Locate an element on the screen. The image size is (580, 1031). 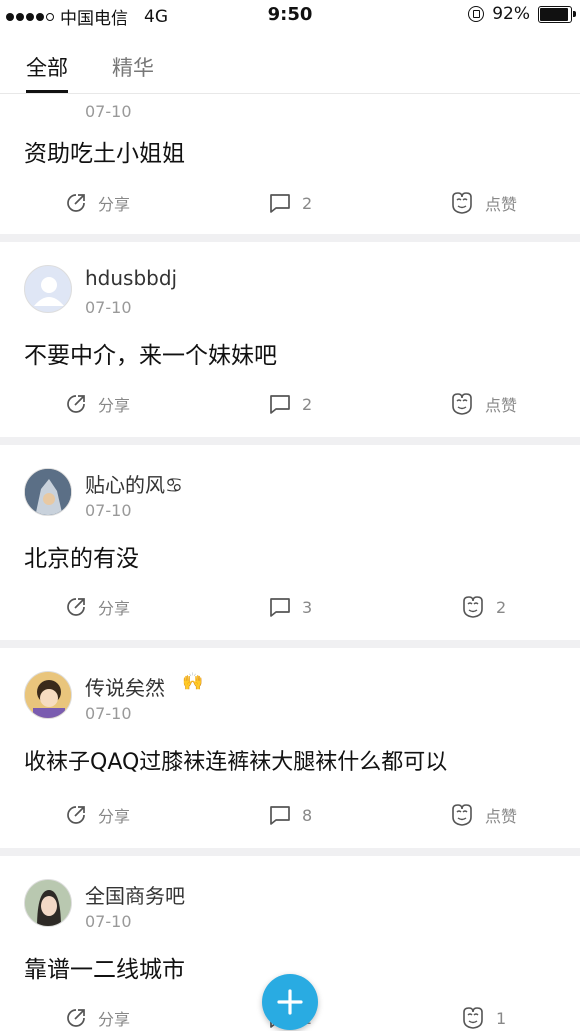
post-card: 07-10 资助吃土小姐姐 分享 2 点赞 is located at coordinates (290, 164).